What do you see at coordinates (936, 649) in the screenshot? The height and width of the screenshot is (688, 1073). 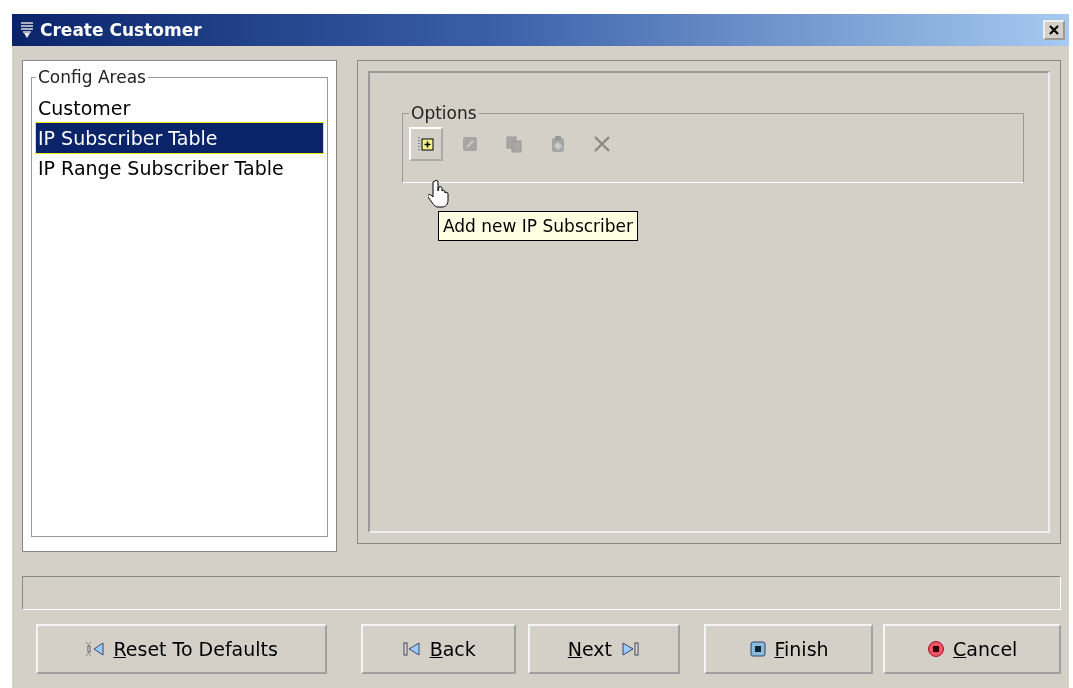 I see `cancel-icon` at bounding box center [936, 649].